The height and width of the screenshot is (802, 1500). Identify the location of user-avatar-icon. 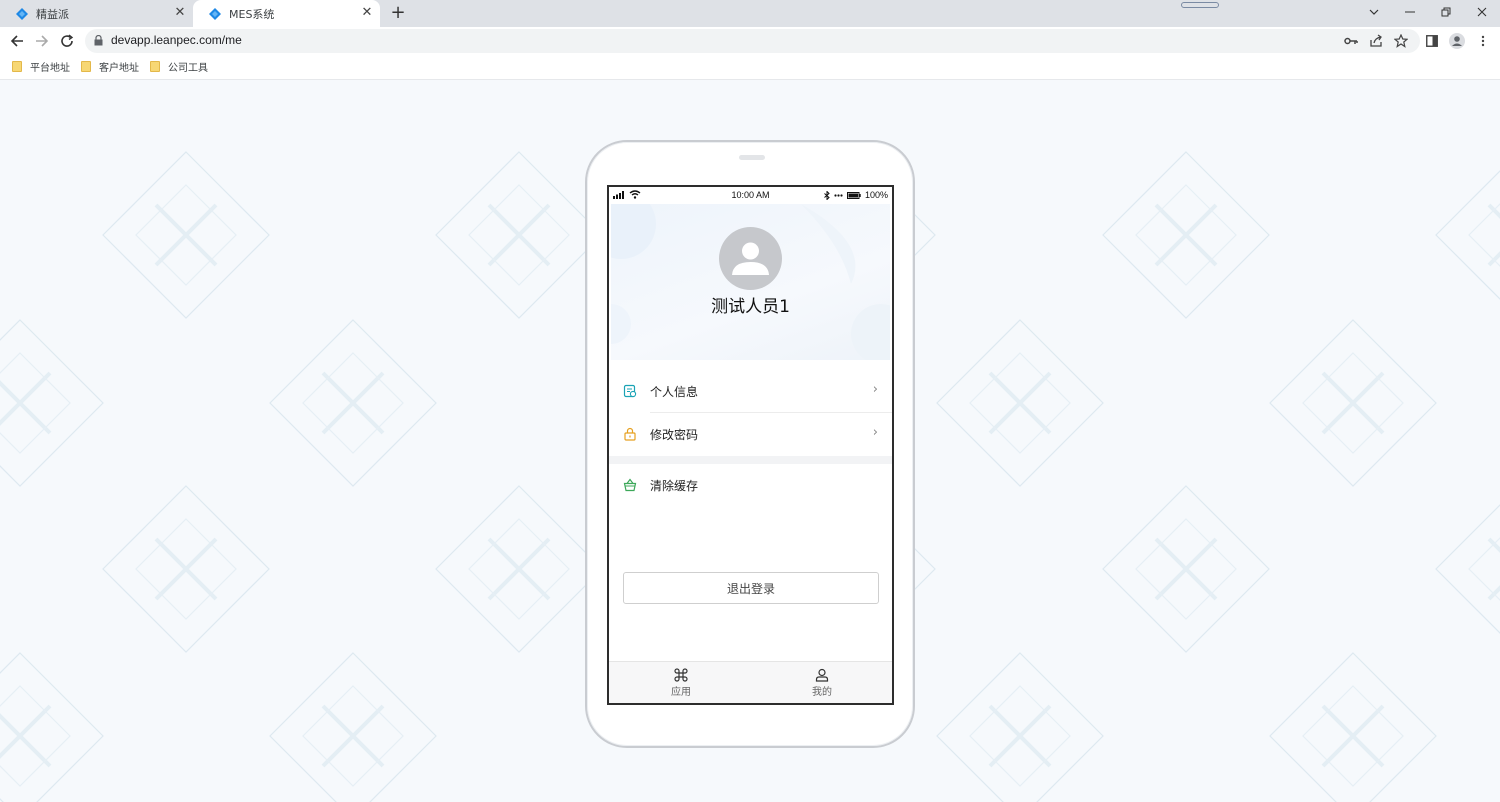
(750, 258).